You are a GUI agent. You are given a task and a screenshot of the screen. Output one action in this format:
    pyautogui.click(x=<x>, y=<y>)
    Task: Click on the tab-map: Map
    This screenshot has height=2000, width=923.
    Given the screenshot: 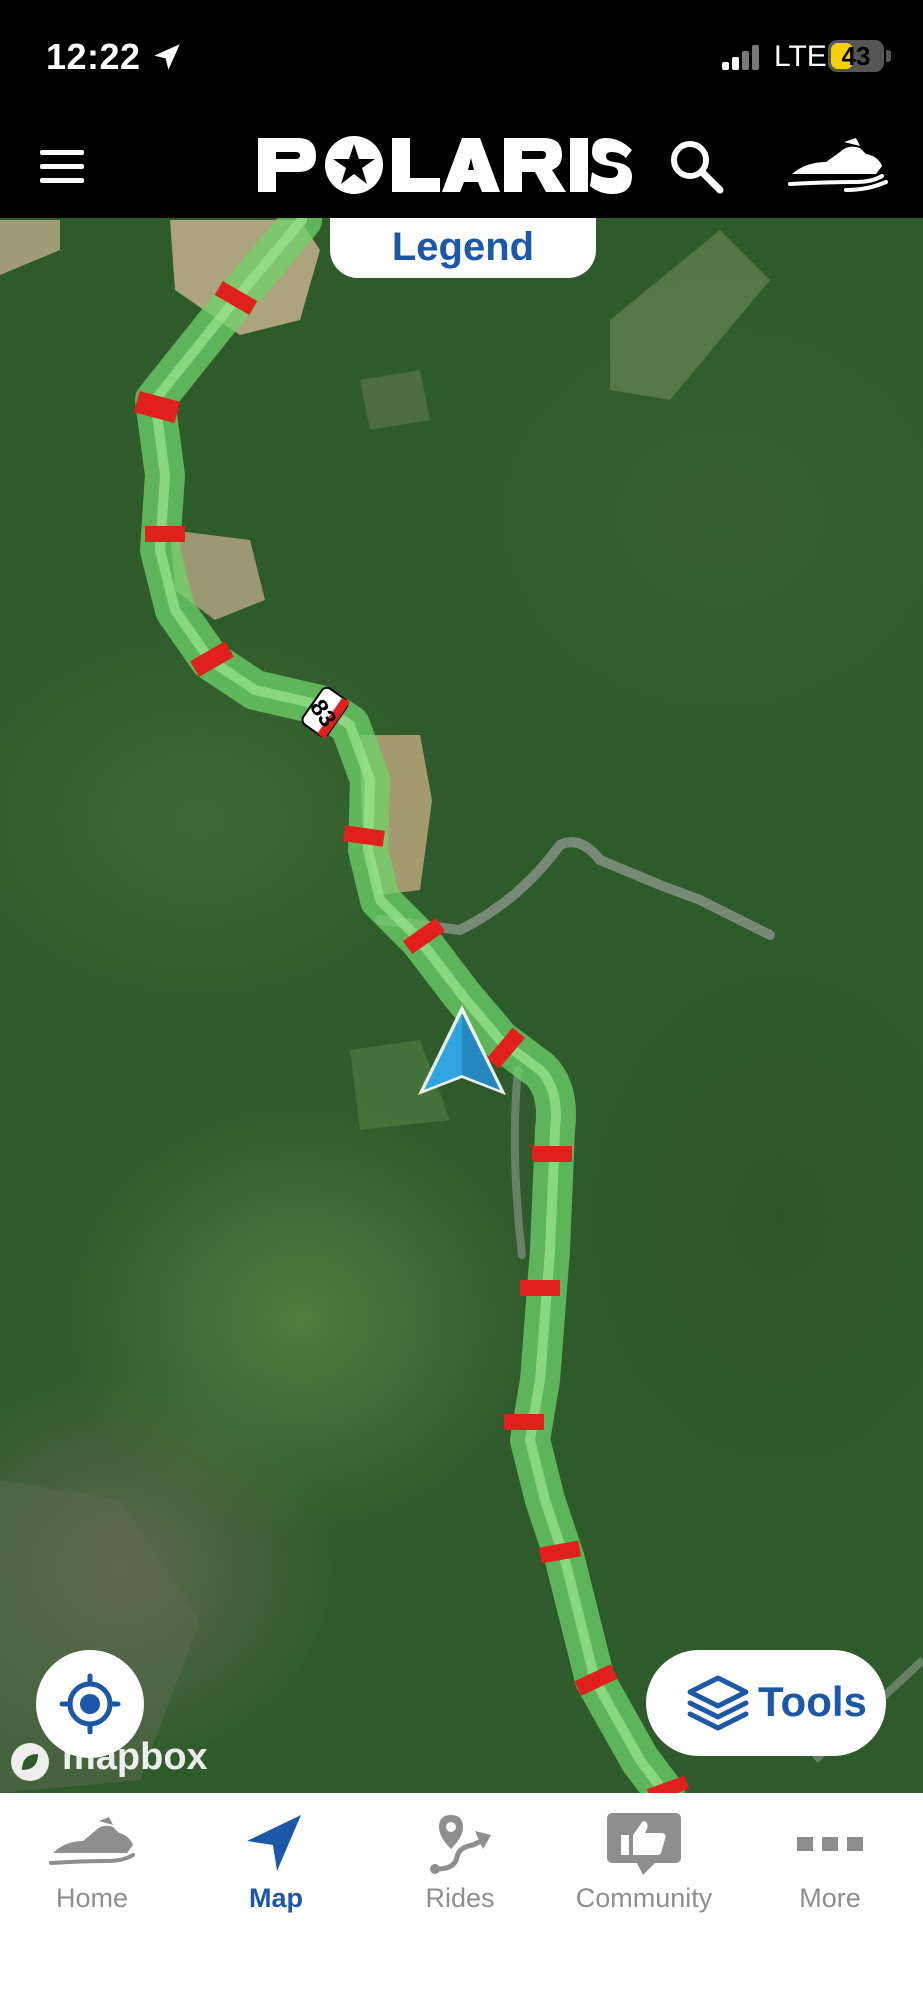 What is the action you would take?
    pyautogui.click(x=276, y=1858)
    